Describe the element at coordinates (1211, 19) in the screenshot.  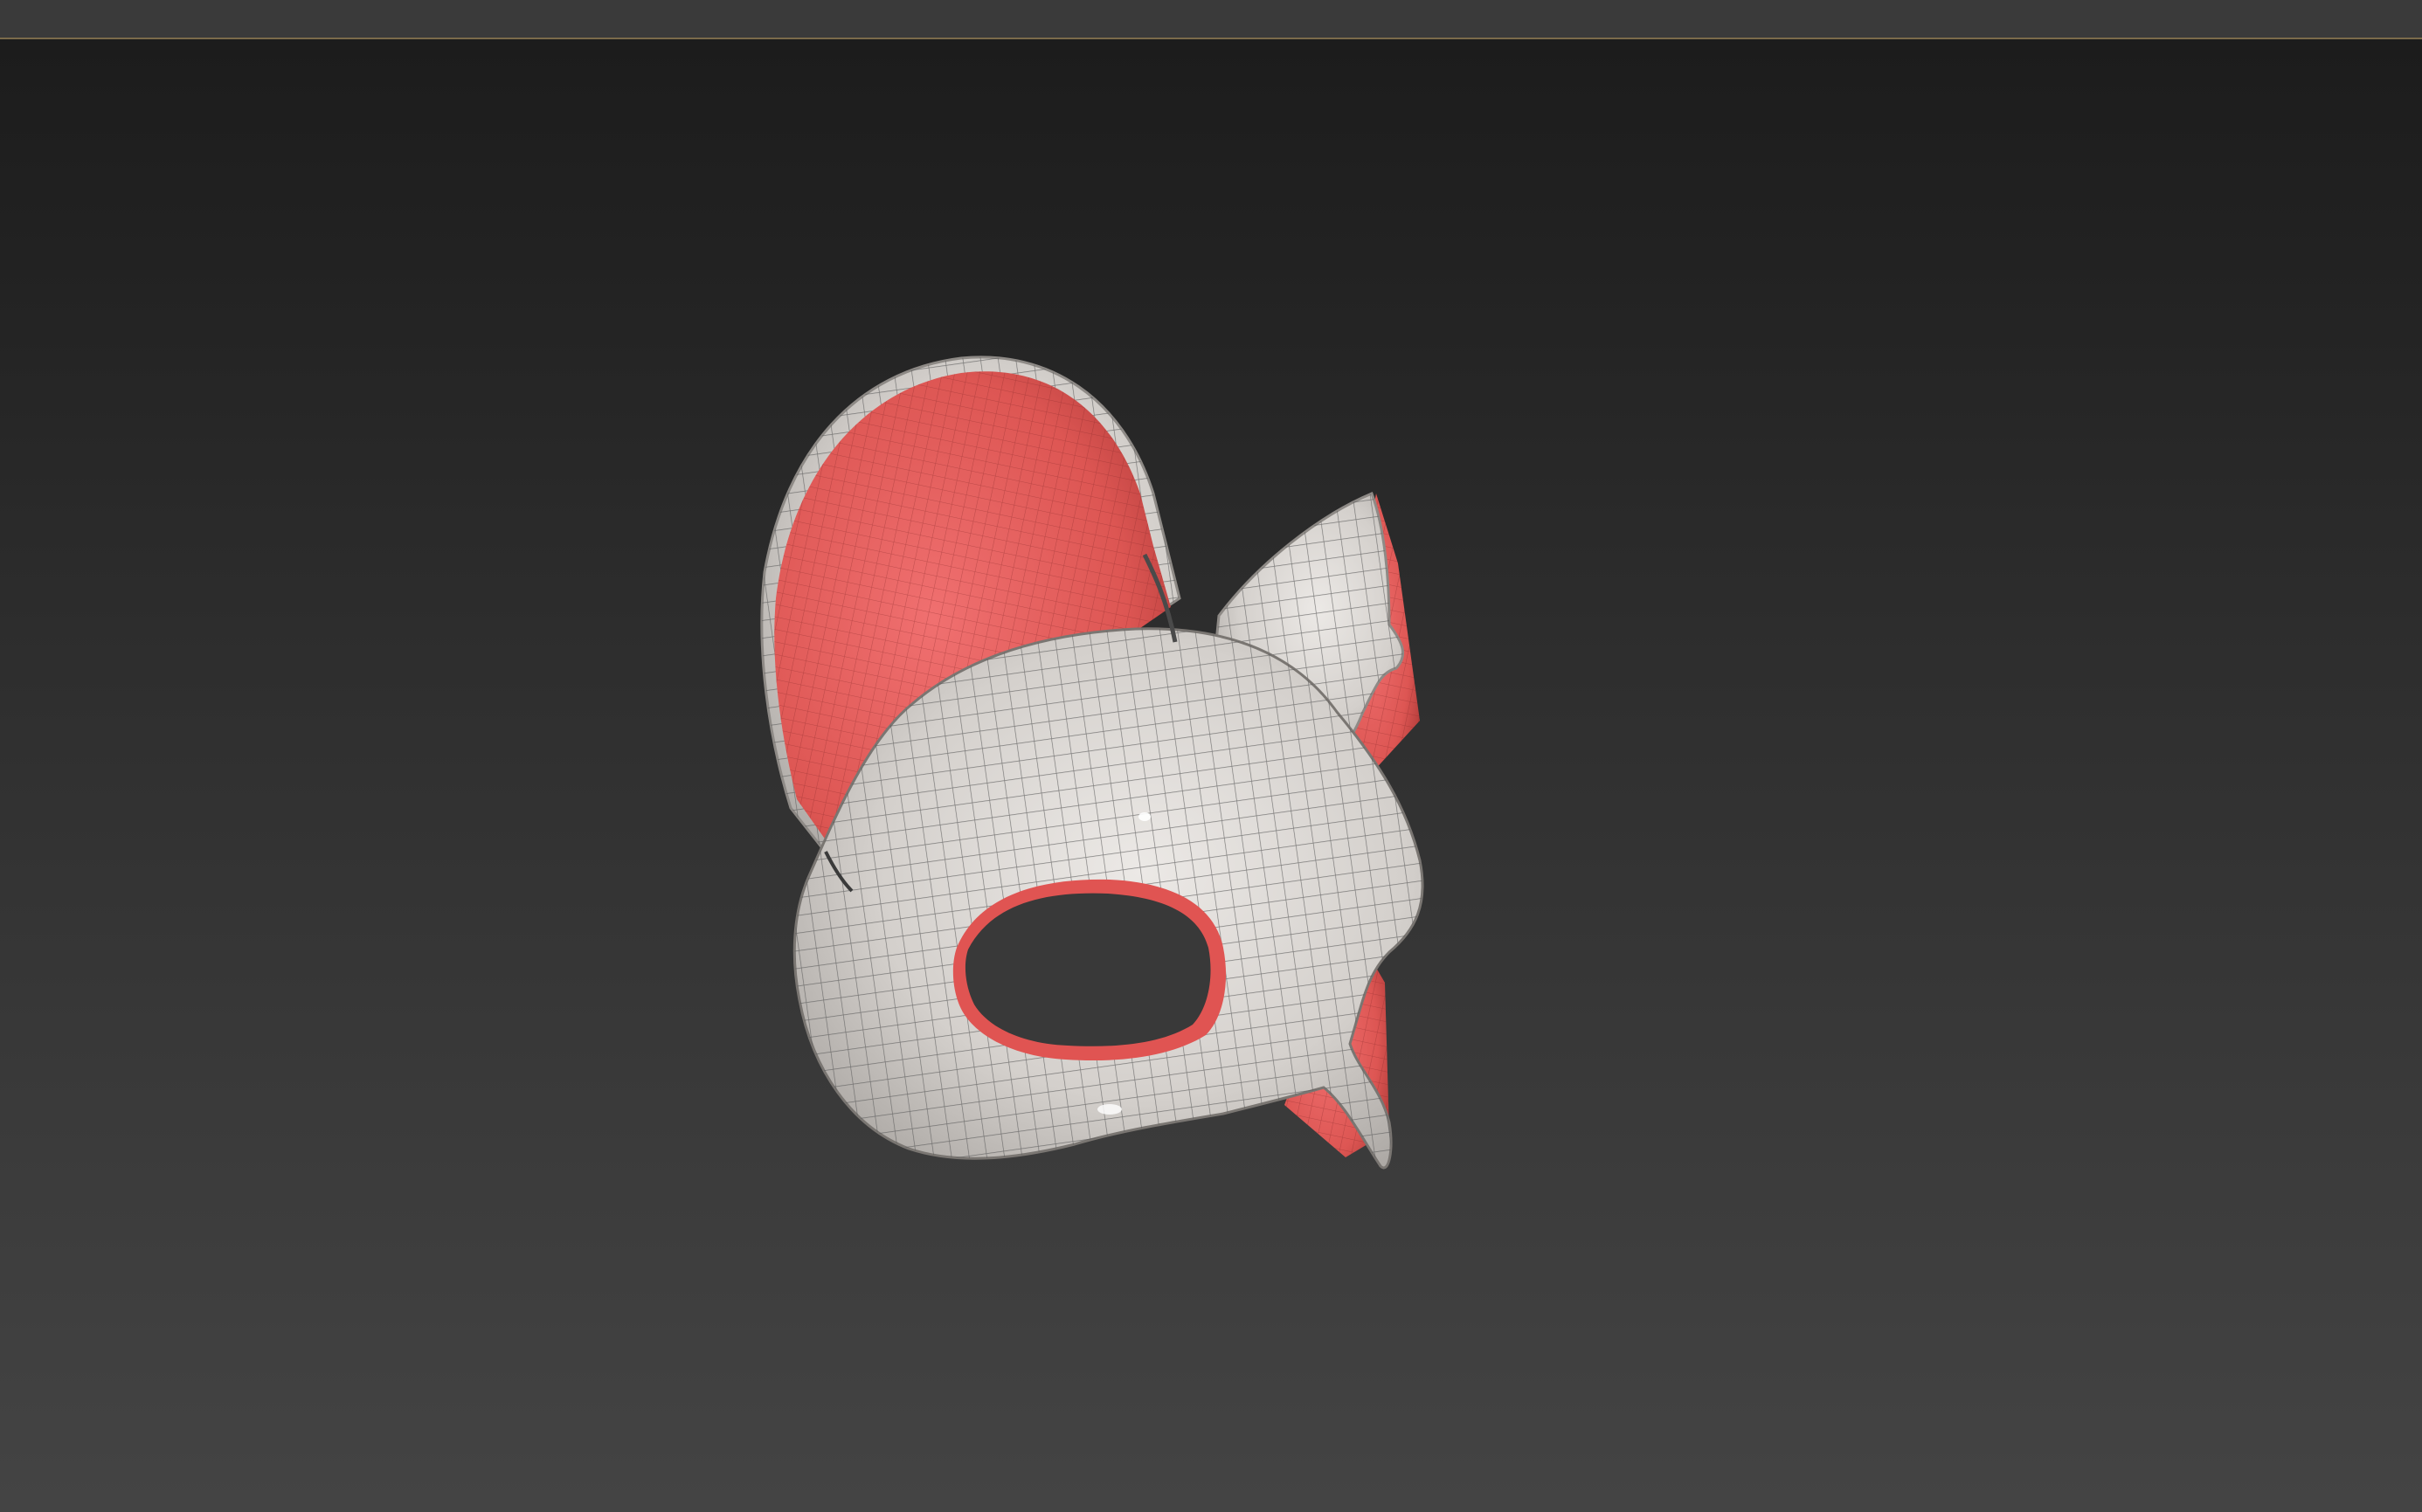
I see `viewport-top-bar` at that location.